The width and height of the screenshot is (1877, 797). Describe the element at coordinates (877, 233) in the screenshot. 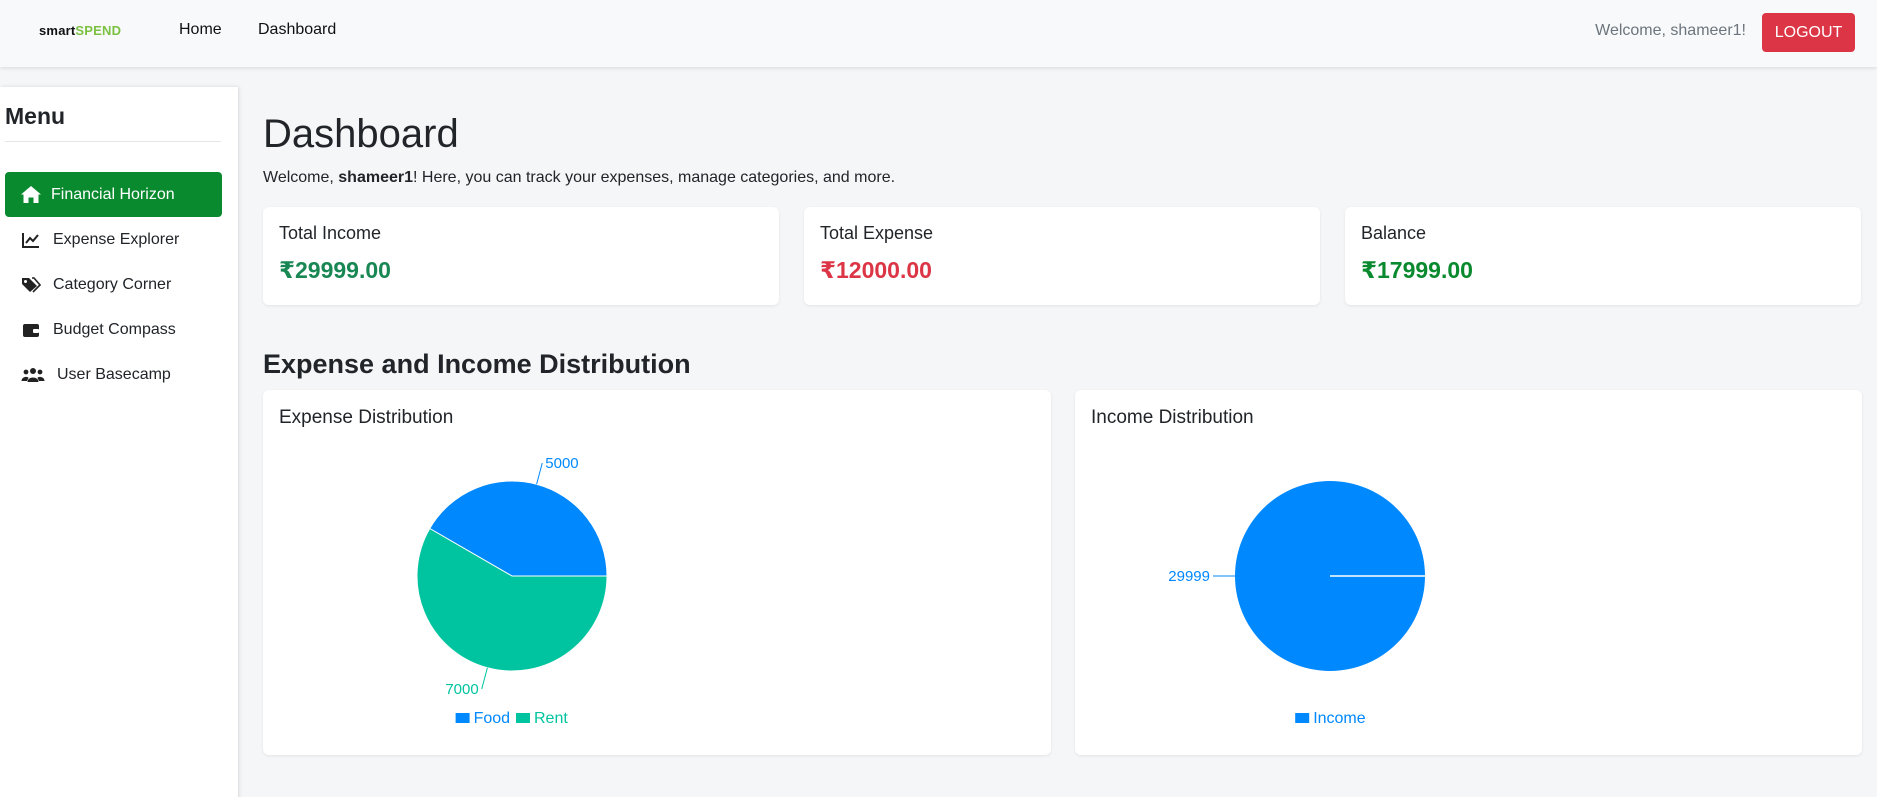

I see `stat-label: Total Expense` at that location.